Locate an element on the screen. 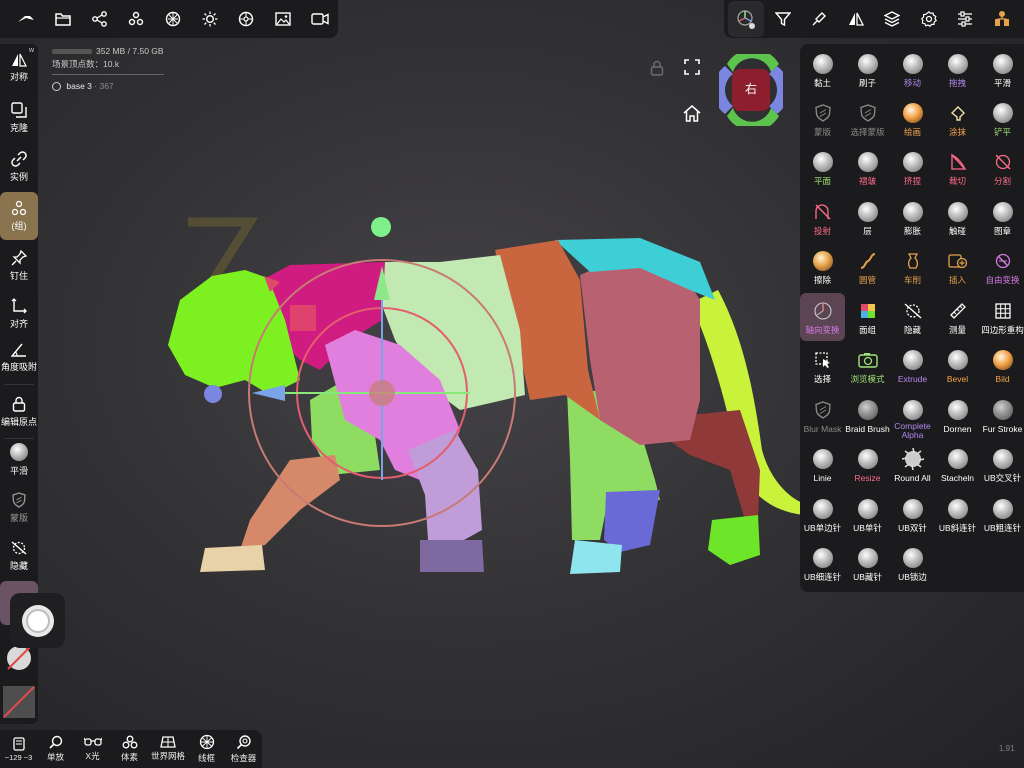  brush-item: Bild is located at coordinates (1002, 366).